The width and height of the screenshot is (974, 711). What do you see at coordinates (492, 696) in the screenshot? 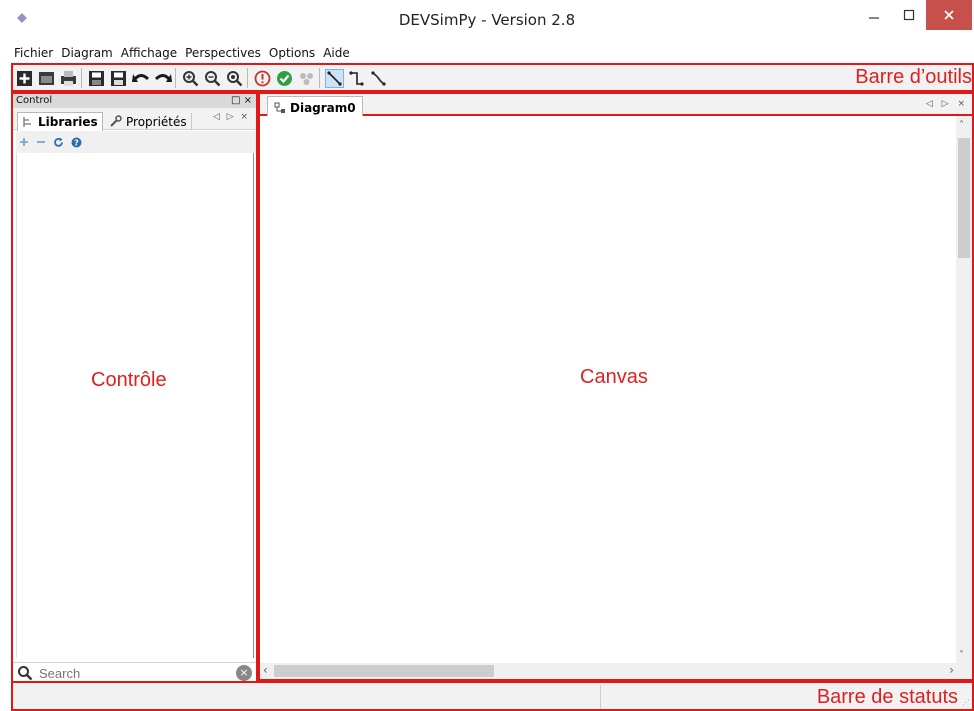
I see `status-bar: Barre de statuts ⋰` at bounding box center [492, 696].